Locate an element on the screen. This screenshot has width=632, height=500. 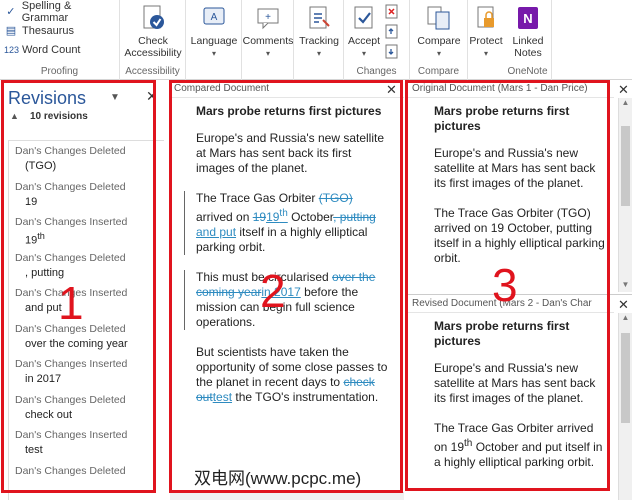
word-count-icon: 123 is located at coordinates (12, 49).